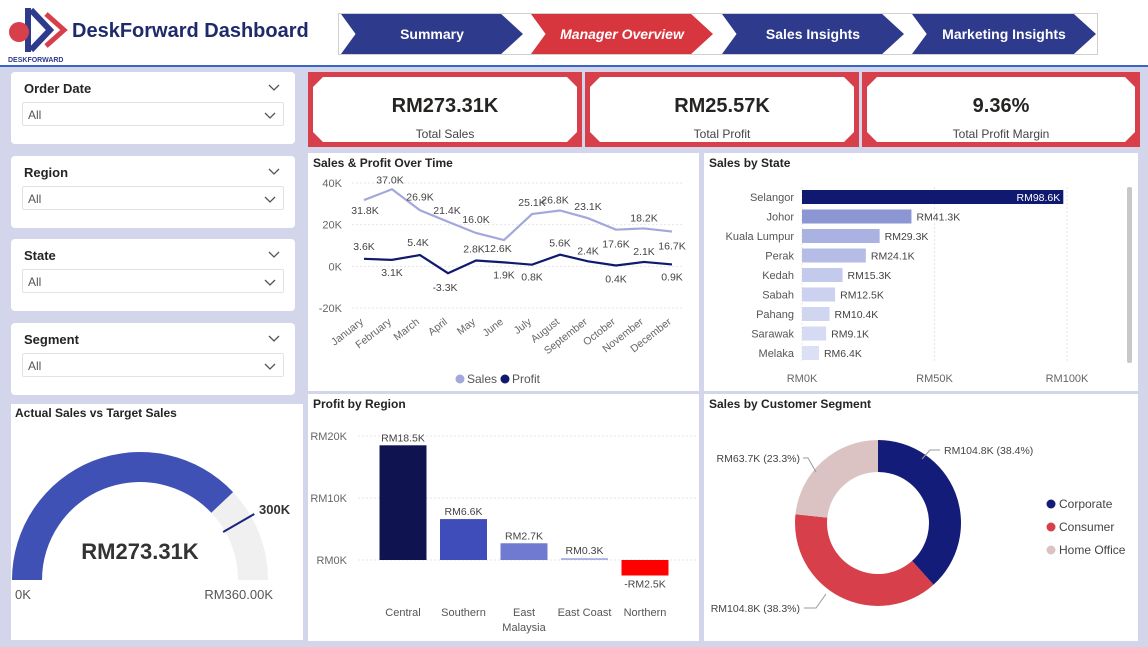 This screenshot has height=647, width=1148. Describe the element at coordinates (585, 613) in the screenshot. I see `x-tick-label: East Coast` at that location.